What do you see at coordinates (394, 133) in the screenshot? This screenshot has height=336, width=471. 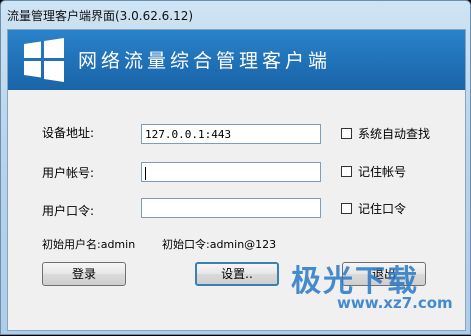 I see `auto-search-label: 系统自动查找` at bounding box center [394, 133].